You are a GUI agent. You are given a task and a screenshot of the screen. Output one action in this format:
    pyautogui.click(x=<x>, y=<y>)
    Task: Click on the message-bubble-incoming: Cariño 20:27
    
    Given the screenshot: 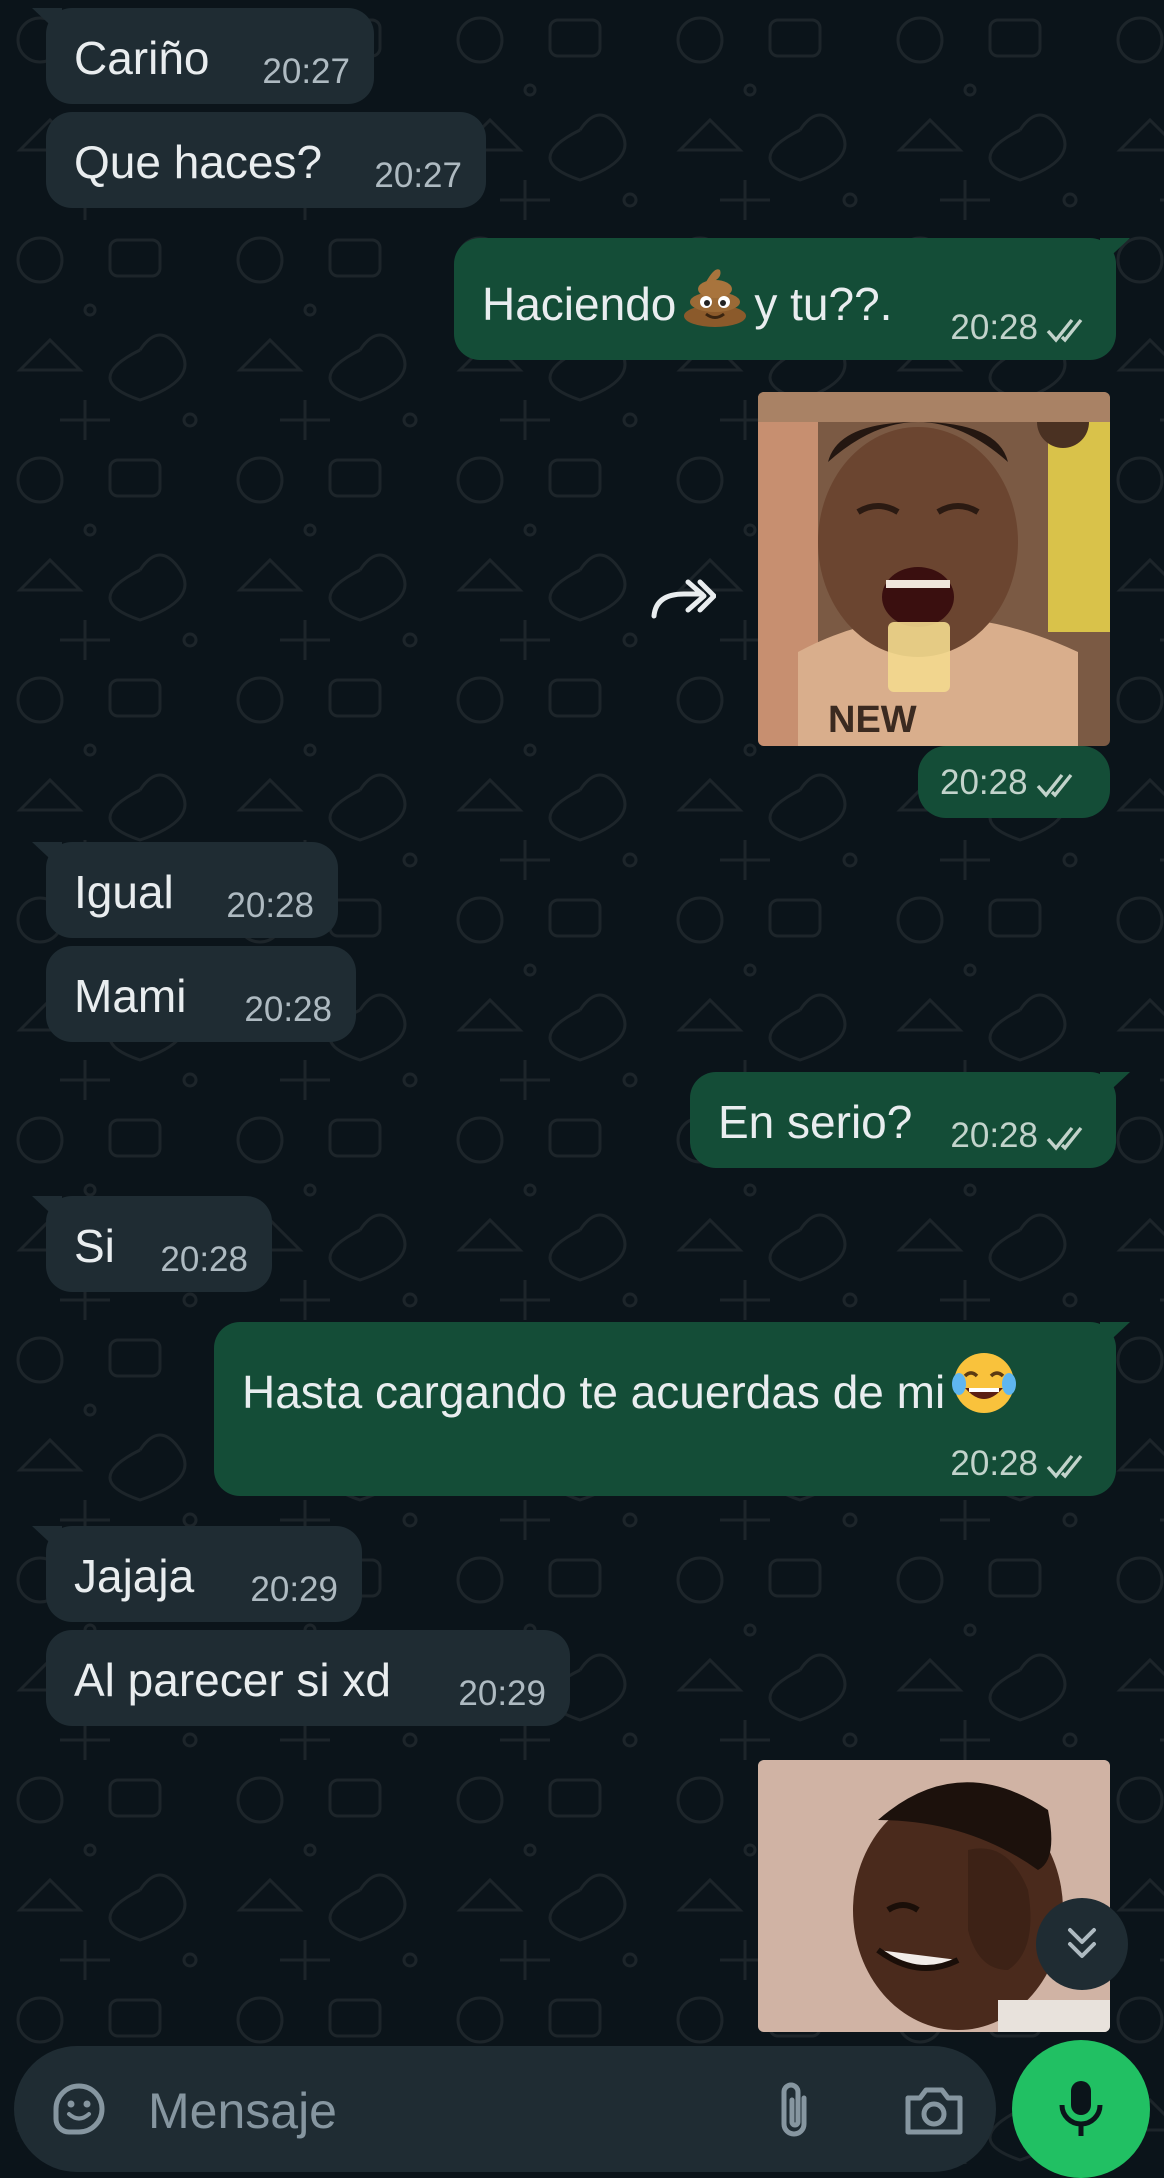 What is the action you would take?
    pyautogui.click(x=203, y=56)
    